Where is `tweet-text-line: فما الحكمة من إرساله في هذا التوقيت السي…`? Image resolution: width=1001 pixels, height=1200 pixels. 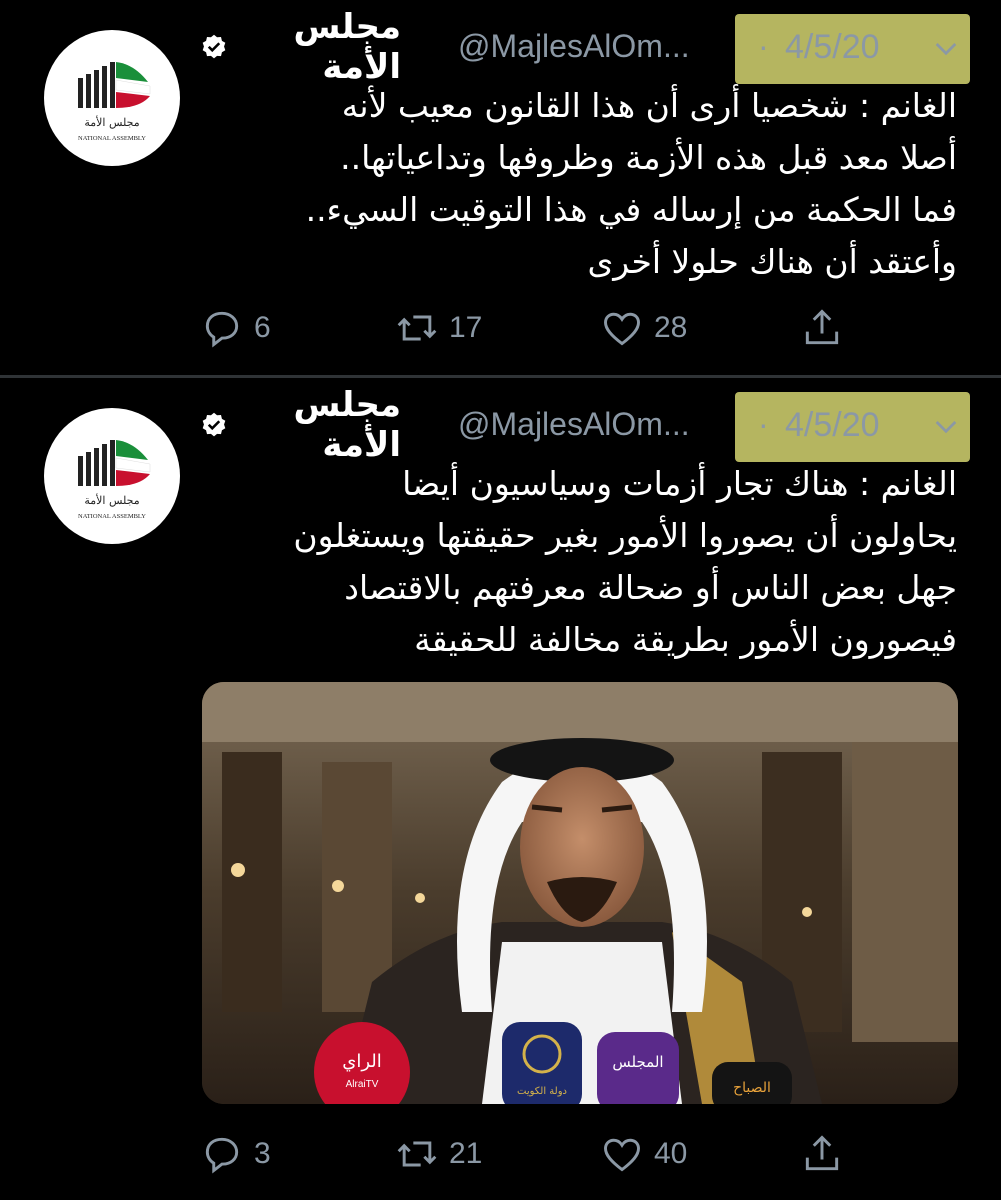 tweet-text-line: فما الحكمة من إرساله في هذا التوقيت السي… is located at coordinates (631, 209).